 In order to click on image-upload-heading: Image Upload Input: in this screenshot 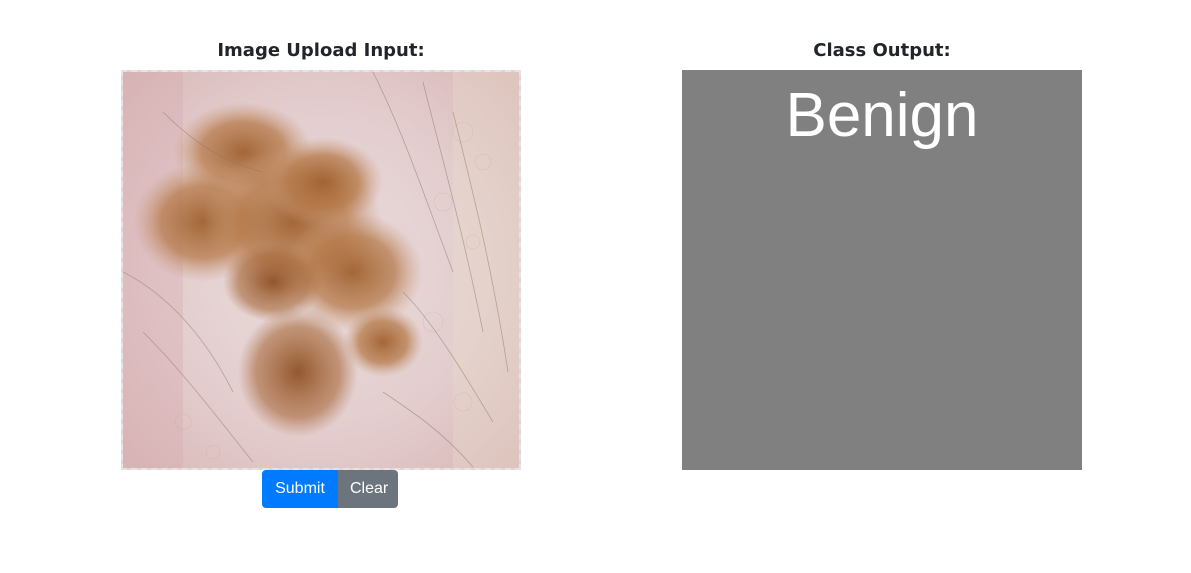, I will do `click(321, 50)`.